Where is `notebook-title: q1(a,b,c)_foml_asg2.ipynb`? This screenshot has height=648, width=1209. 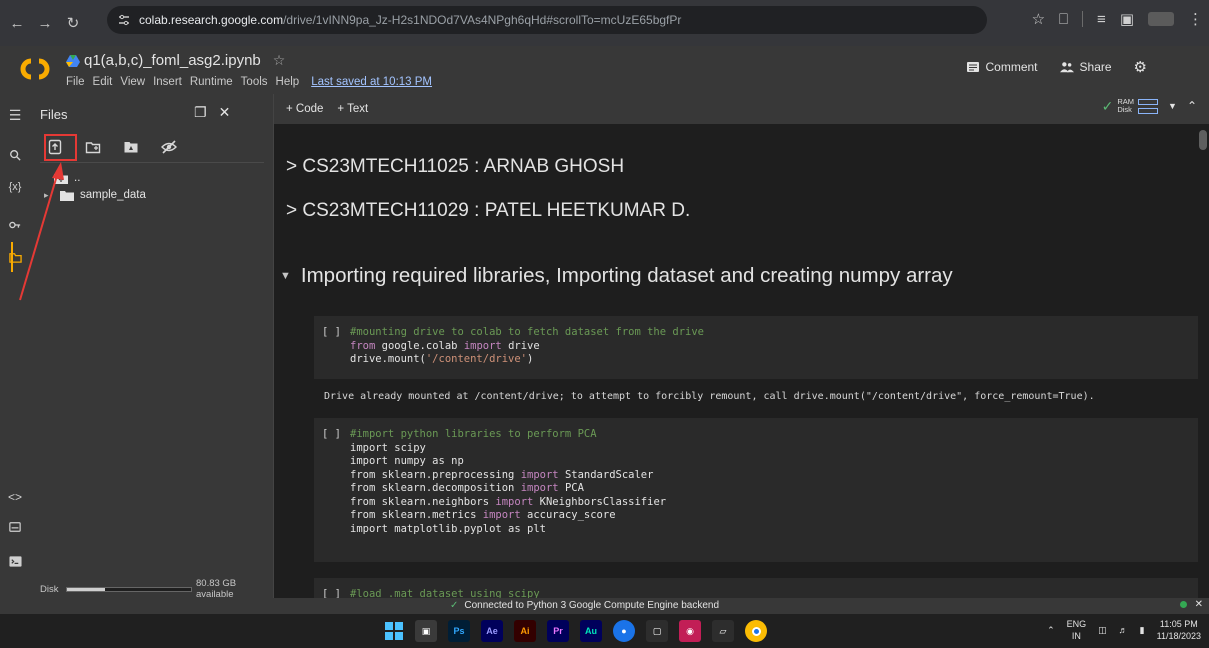 notebook-title: q1(a,b,c)_foml_asg2.ipynb is located at coordinates (172, 60).